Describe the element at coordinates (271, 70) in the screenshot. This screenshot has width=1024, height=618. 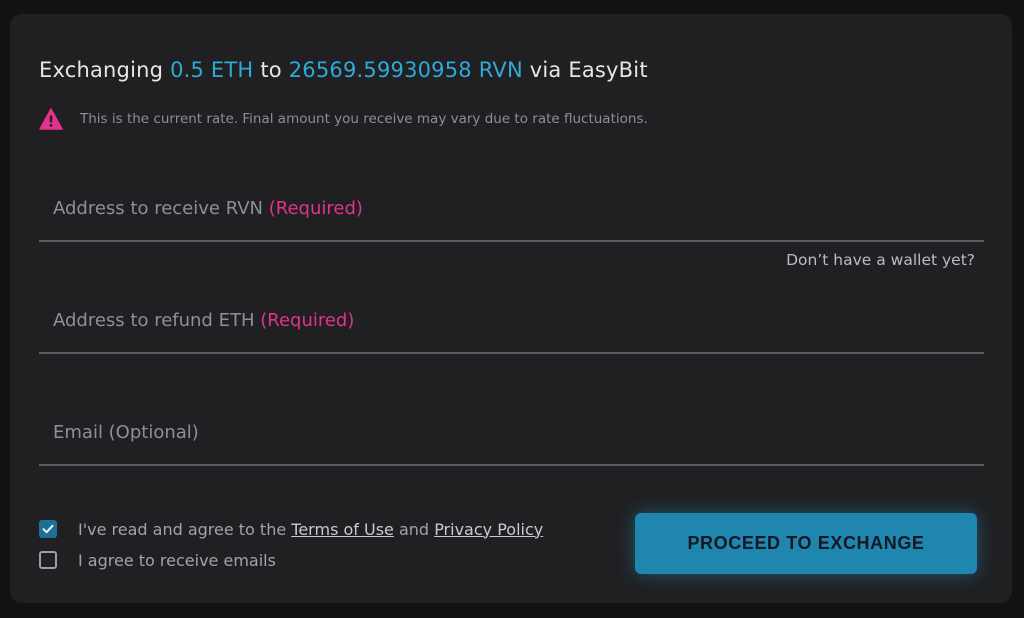
I see `title-connector: to` at that location.